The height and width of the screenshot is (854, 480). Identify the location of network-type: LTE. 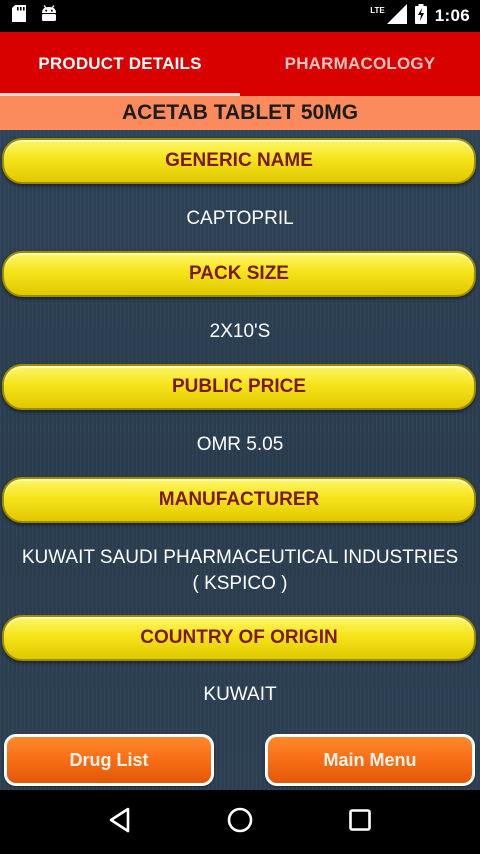
(377, 10).